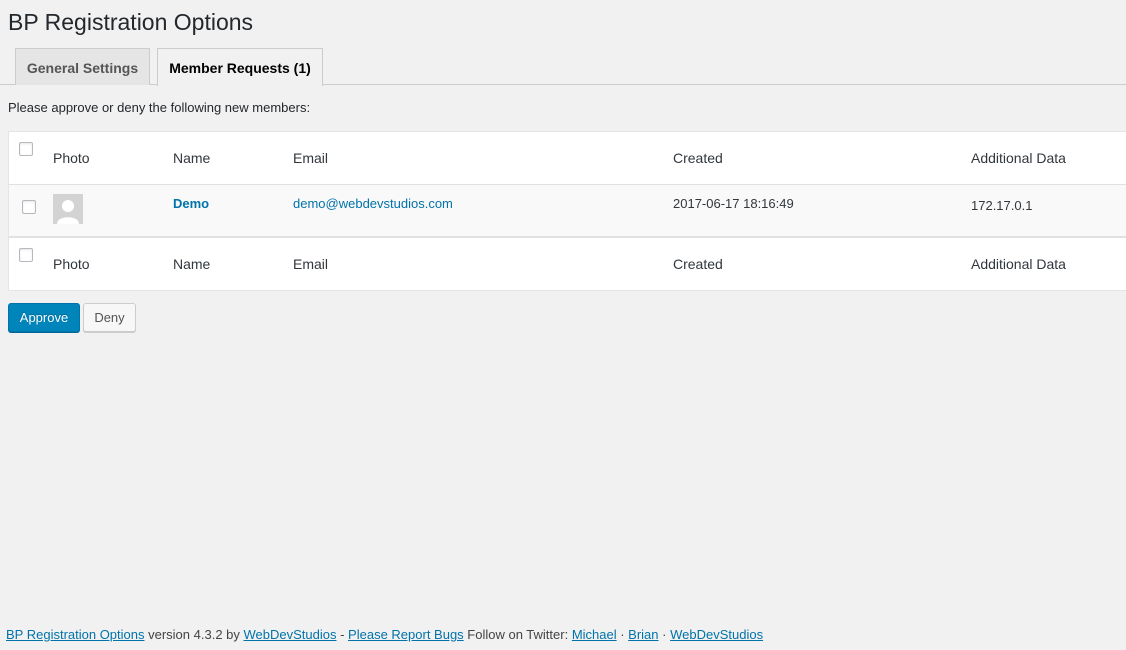 The height and width of the screenshot is (650, 1126). What do you see at coordinates (373, 203) in the screenshot?
I see `member-email-link: demo@webdevstudios.com` at bounding box center [373, 203].